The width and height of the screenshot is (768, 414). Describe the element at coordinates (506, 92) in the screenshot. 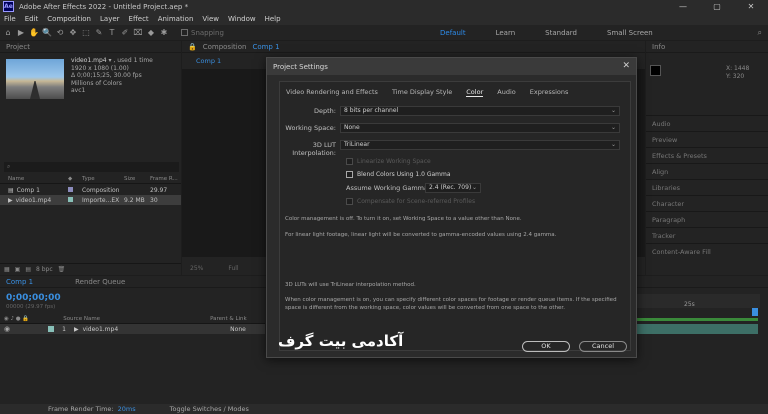

I see `tab-audio: Audio` at that location.